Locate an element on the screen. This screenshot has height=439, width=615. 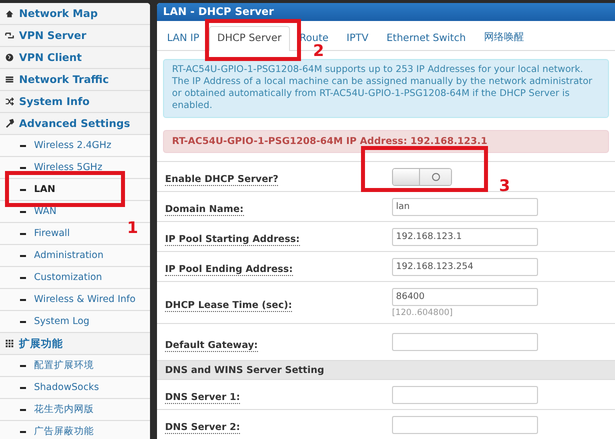
list-icon is located at coordinates (9, 79).